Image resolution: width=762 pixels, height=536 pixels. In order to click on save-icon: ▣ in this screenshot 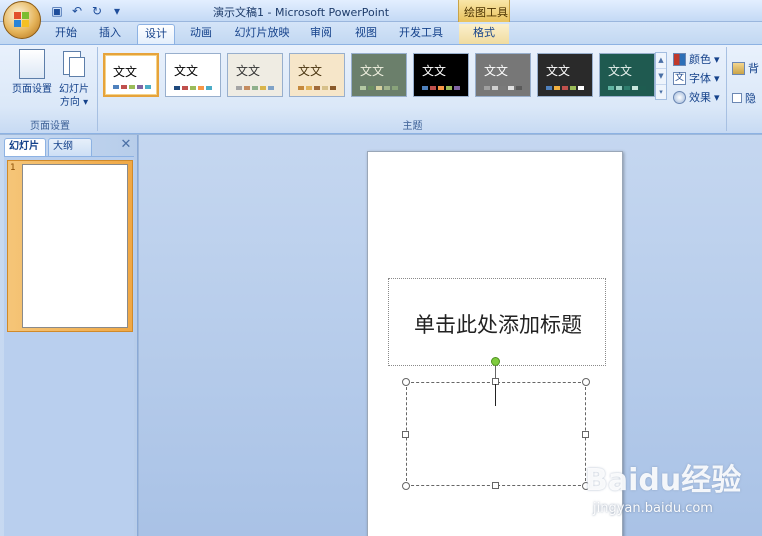, I will do `click(57, 11)`.